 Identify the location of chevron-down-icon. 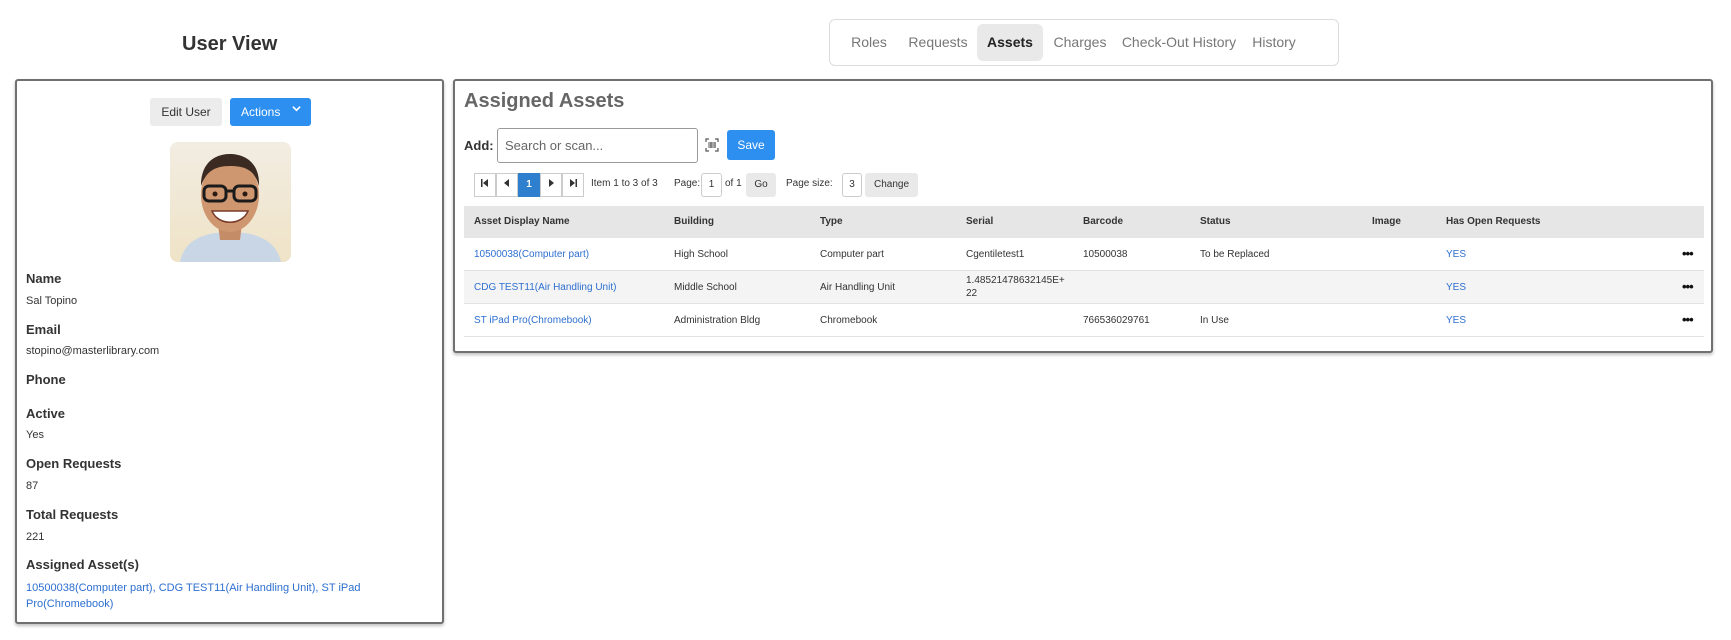
(296, 110).